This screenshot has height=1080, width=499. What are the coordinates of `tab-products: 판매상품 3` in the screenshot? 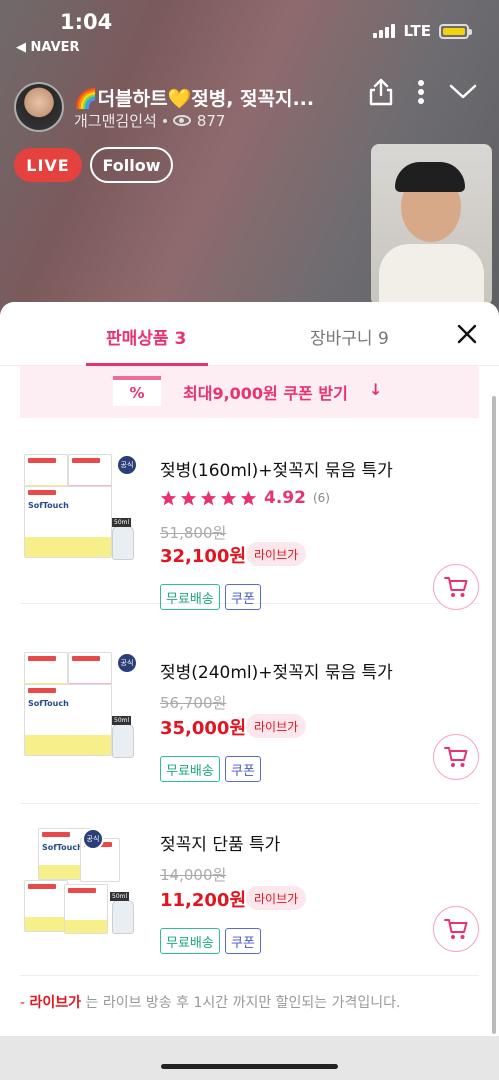 It's located at (146, 336).